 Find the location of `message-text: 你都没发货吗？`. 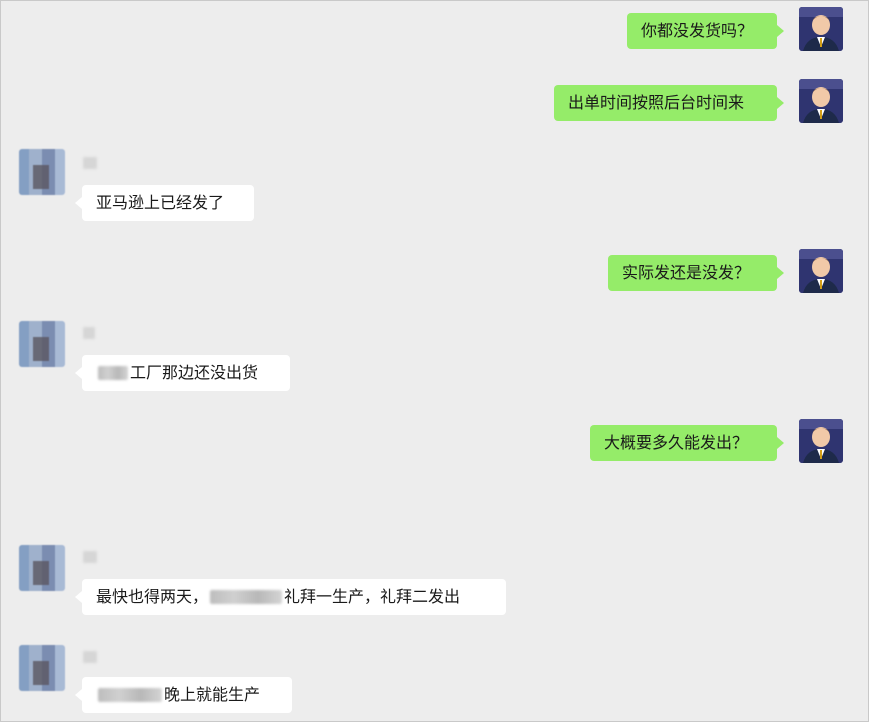

message-text: 你都没发货吗？ is located at coordinates (697, 30).